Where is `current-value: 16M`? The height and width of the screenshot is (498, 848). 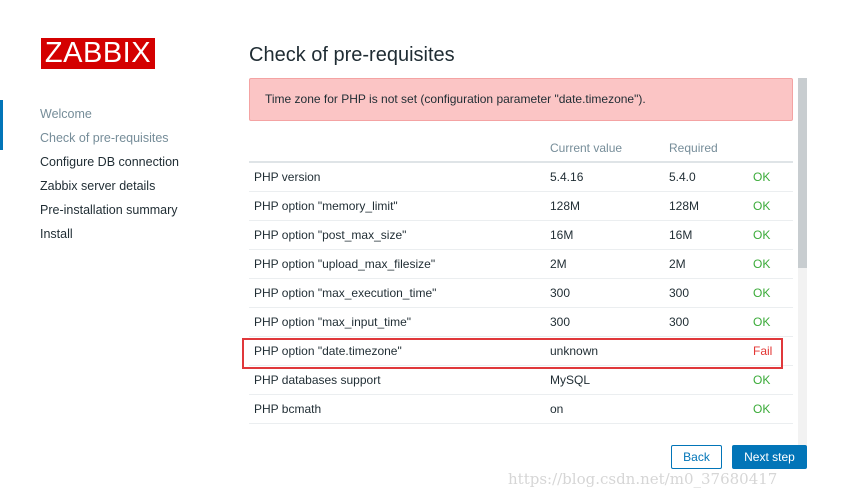 current-value: 16M is located at coordinates (604, 235).